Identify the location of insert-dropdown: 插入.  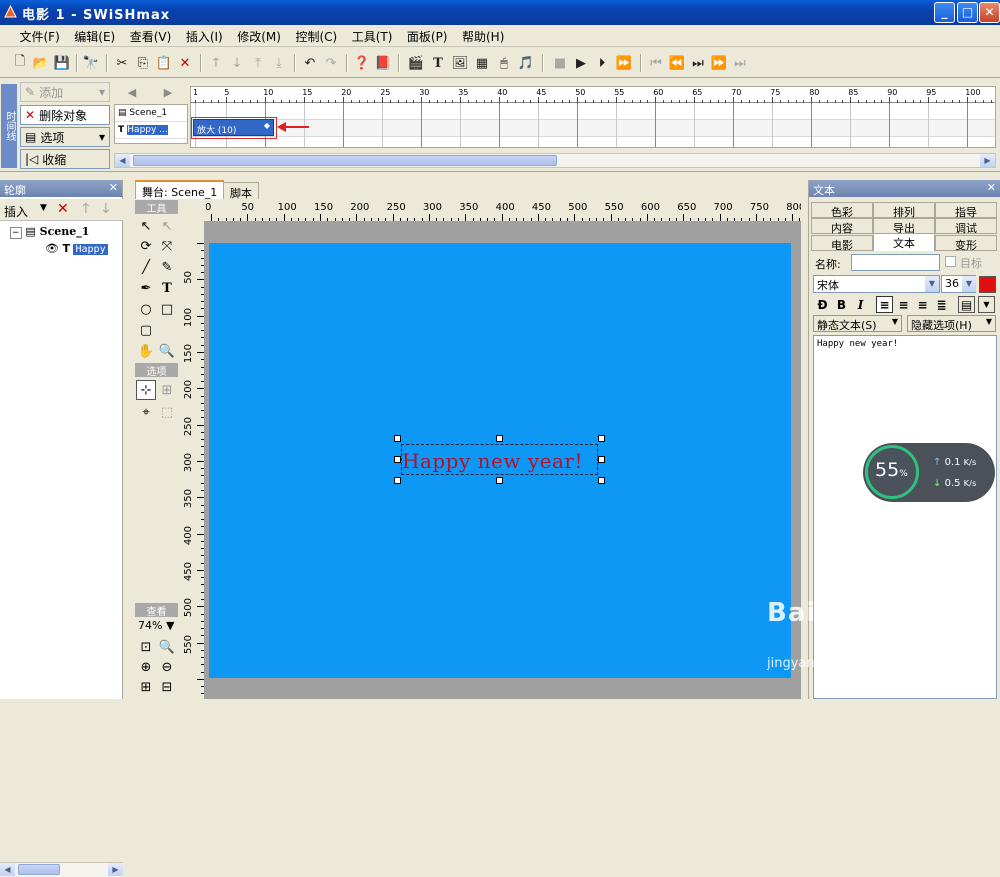
(16, 211).